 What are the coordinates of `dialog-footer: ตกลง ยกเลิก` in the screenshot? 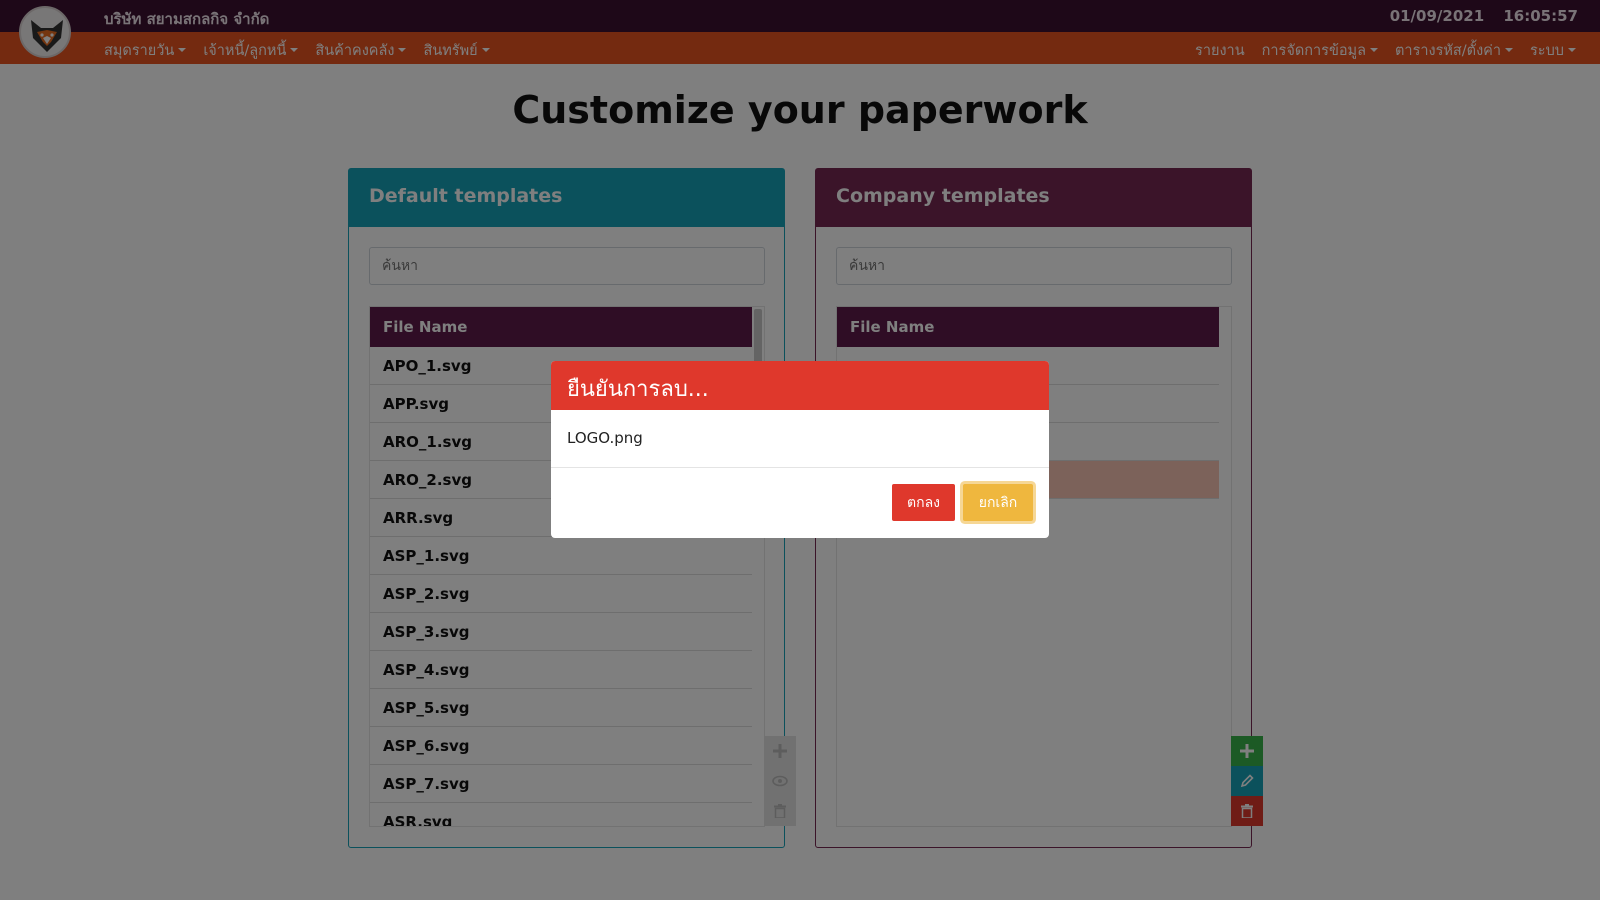 It's located at (800, 503).